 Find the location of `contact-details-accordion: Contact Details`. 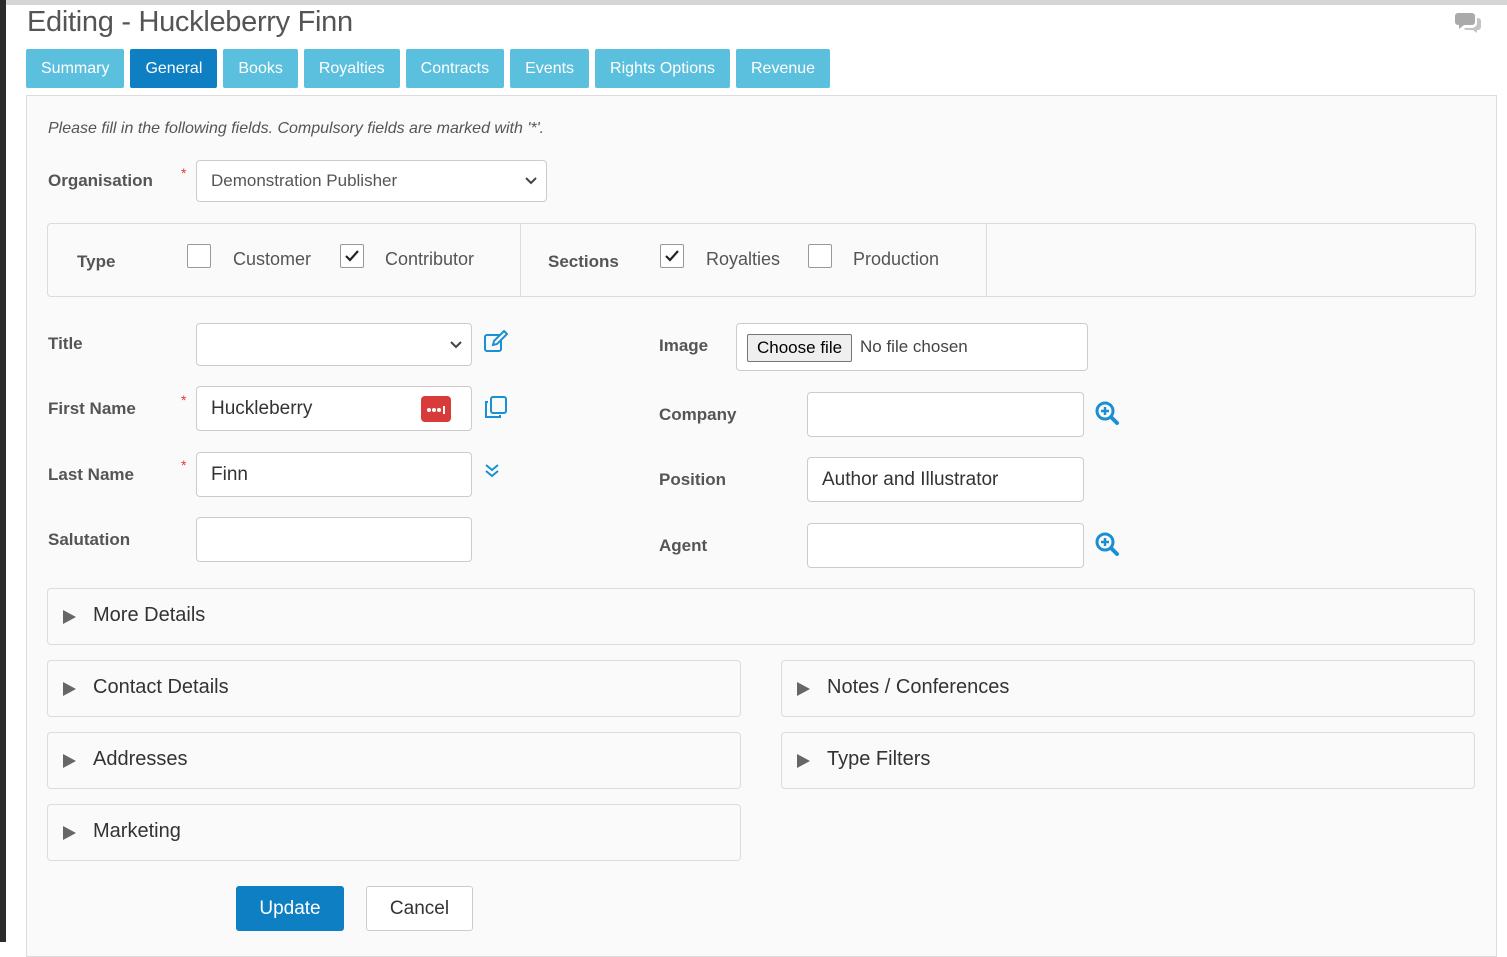

contact-details-accordion: Contact Details is located at coordinates (394, 688).